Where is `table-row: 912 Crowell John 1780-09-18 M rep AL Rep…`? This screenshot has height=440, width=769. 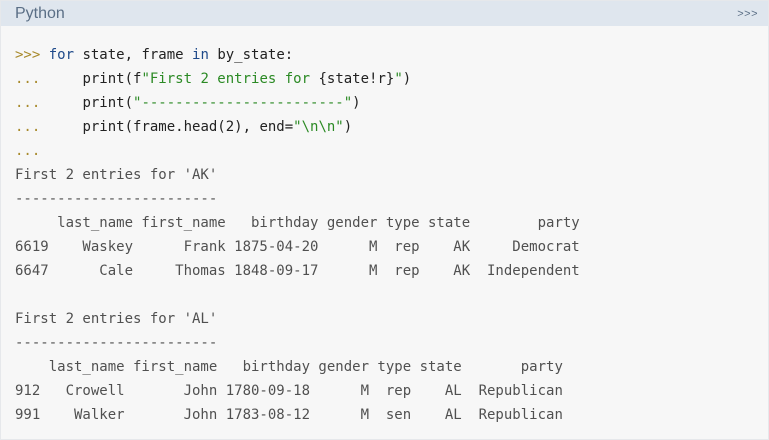
table-row: 912 Crowell John 1780-09-18 M rep AL Rep… is located at coordinates (289, 391).